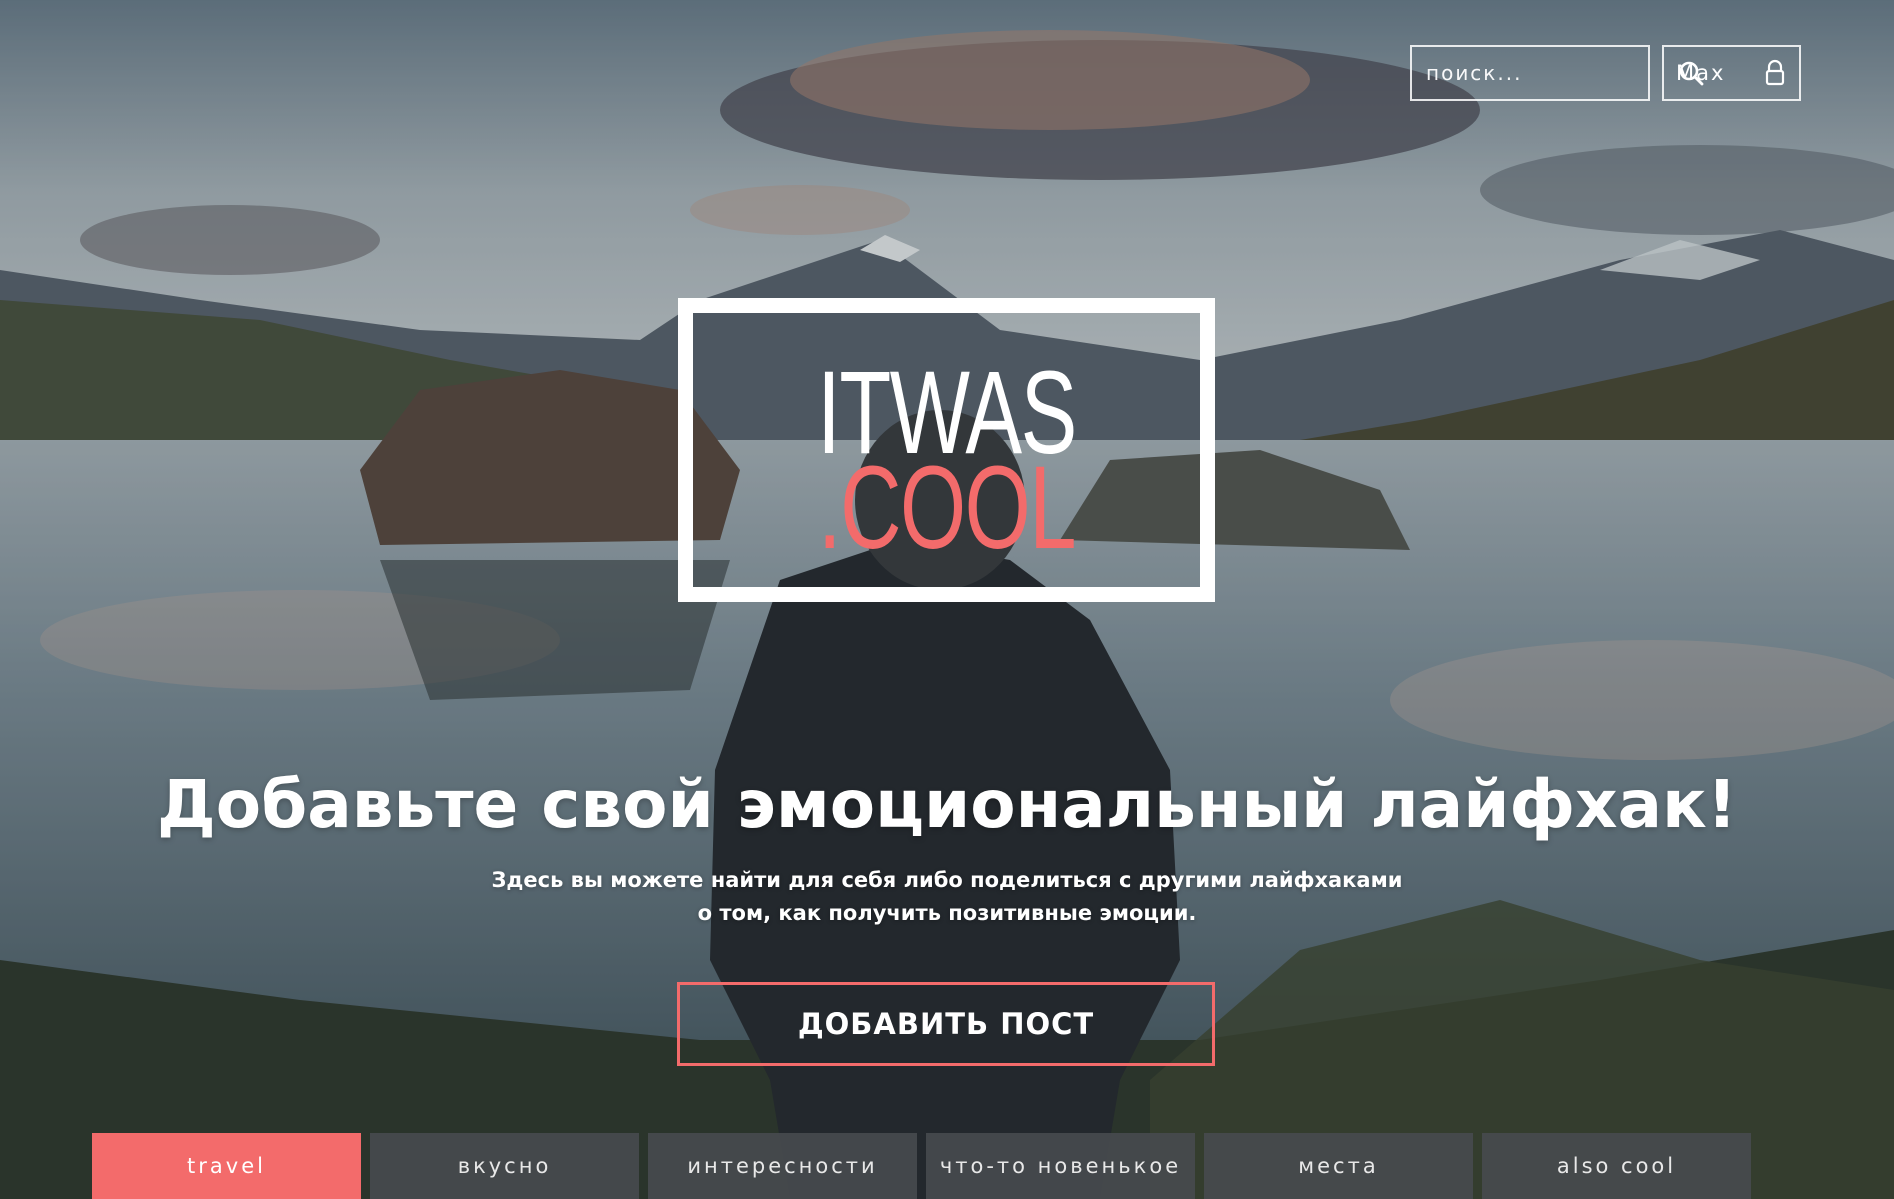 Image resolution: width=1894 pixels, height=1199 pixels. Describe the element at coordinates (1701, 73) in the screenshot. I see `user-name: Max` at that location.